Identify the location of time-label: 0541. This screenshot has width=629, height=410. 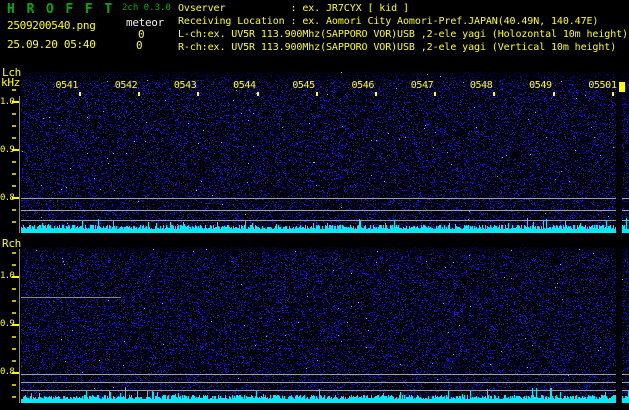
(67, 85).